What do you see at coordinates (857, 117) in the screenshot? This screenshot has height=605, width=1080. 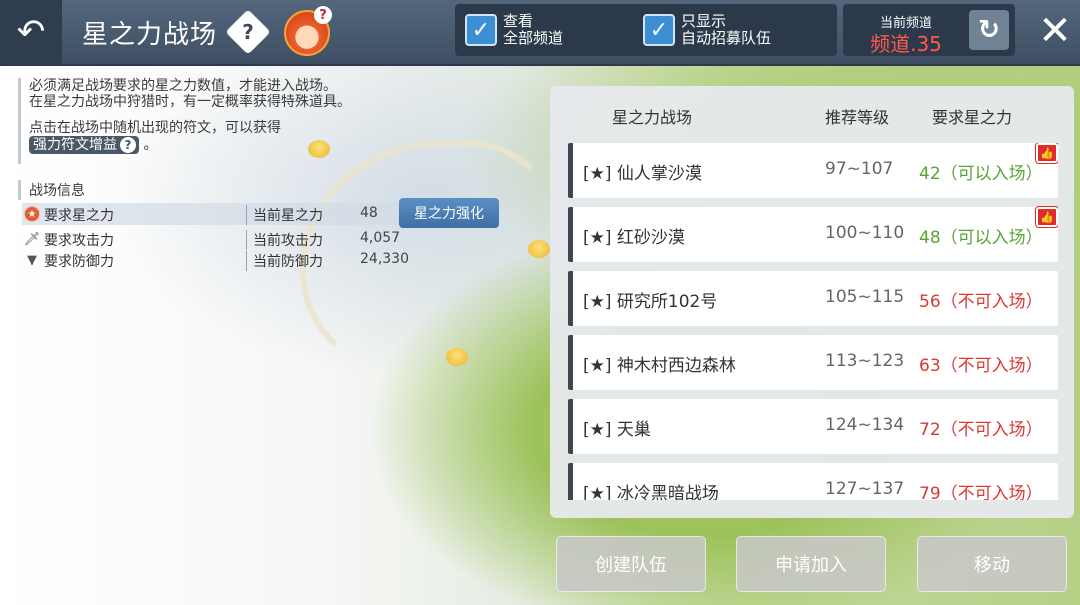 I see `column-header-level: 推荐等级` at bounding box center [857, 117].